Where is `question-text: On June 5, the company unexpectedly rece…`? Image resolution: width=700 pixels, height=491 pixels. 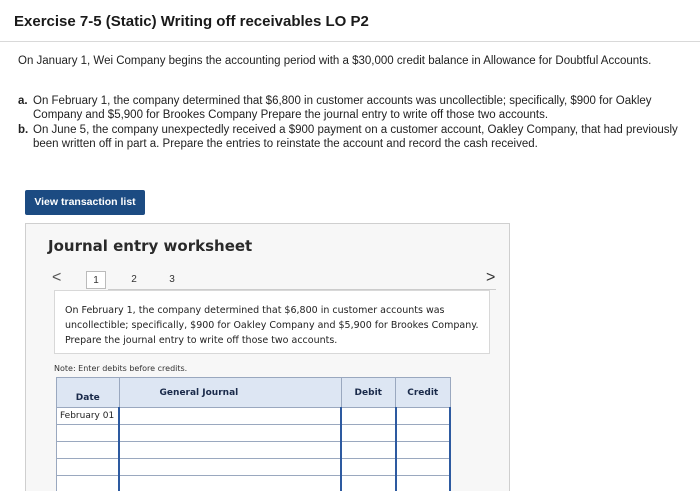 question-text: On June 5, the company unexpectedly rece… is located at coordinates (355, 137).